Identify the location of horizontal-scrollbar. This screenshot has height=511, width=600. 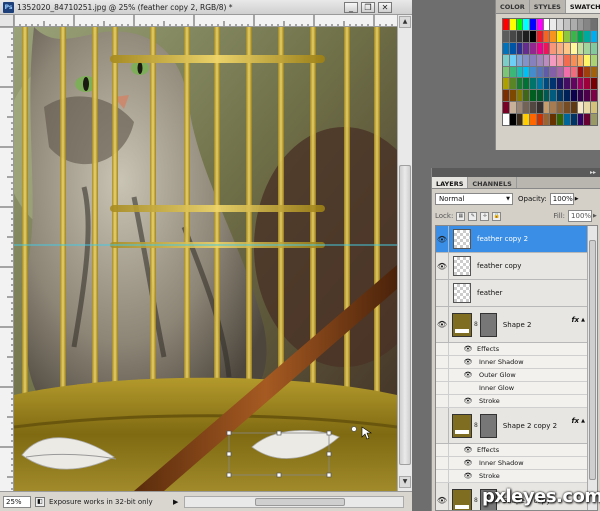
(294, 501).